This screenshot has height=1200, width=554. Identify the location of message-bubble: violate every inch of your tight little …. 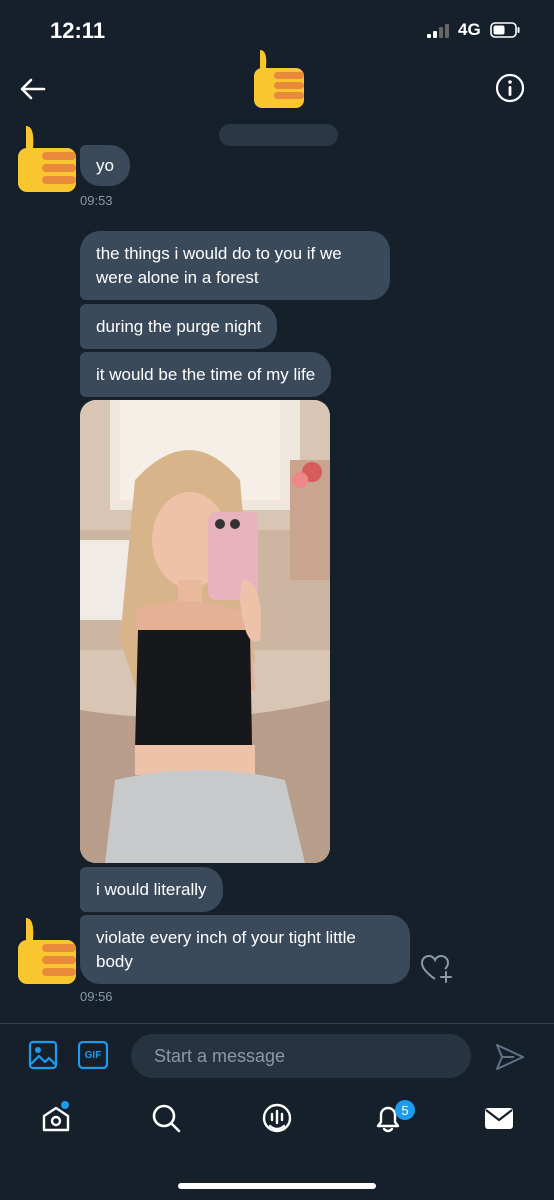
(245, 949).